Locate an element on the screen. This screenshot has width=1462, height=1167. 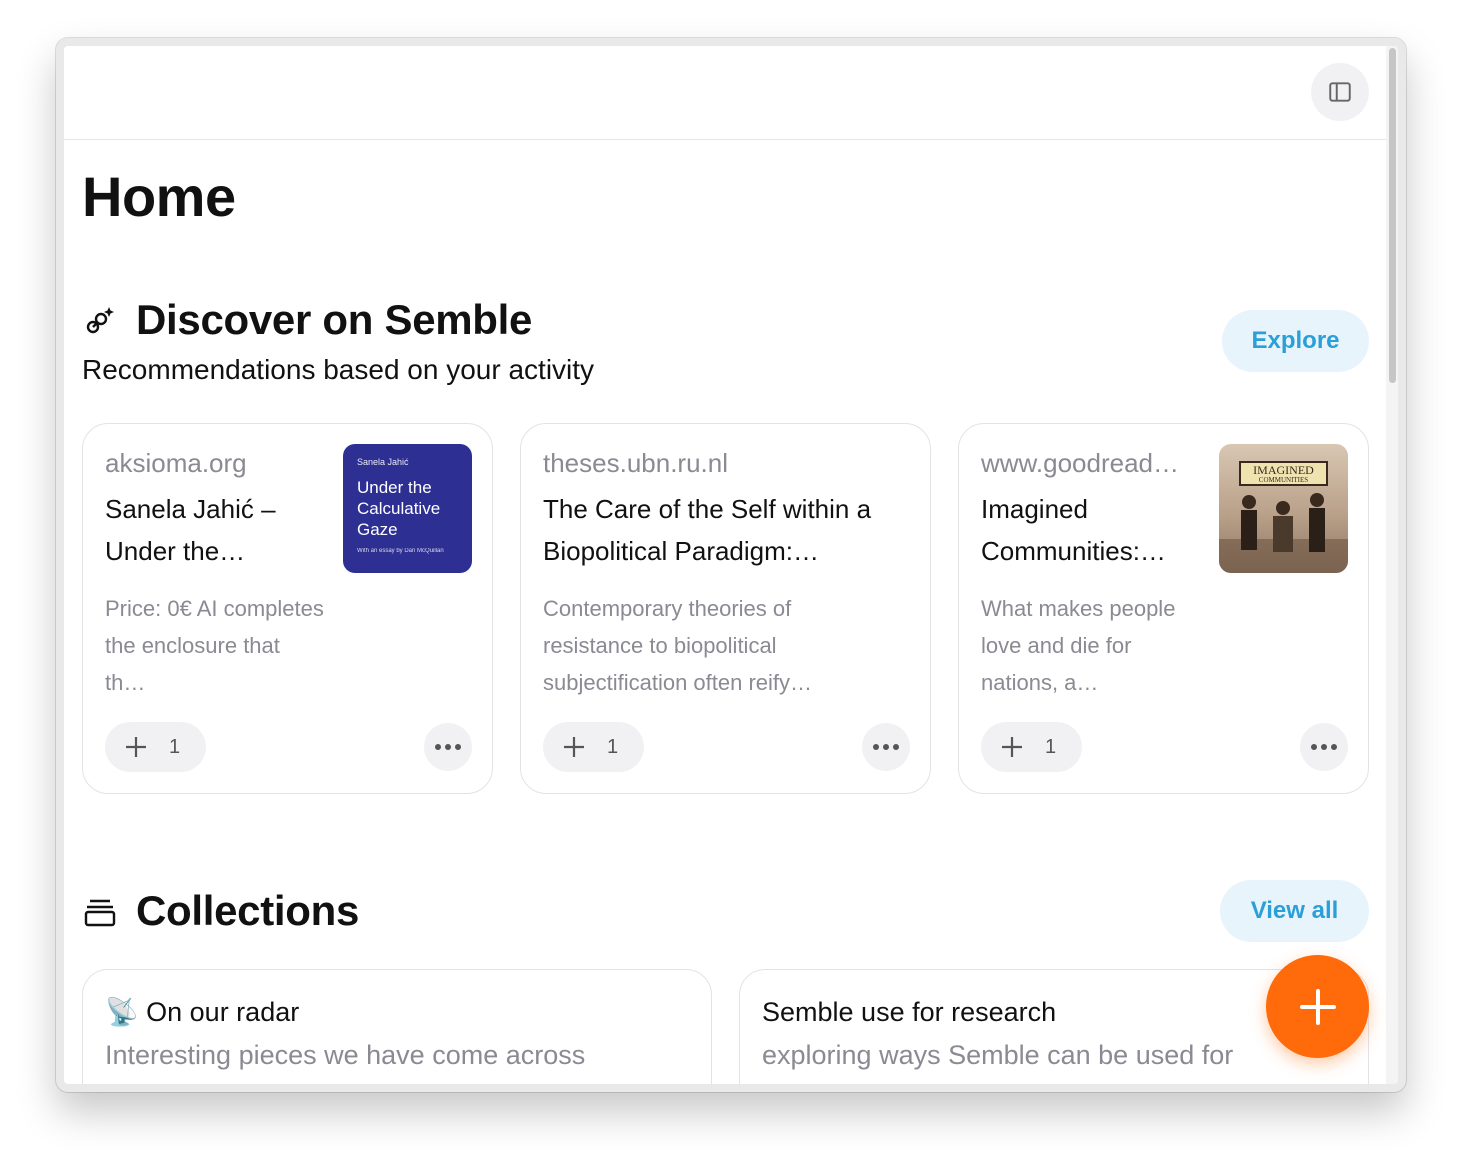
sidebar-panel-icon is located at coordinates (1340, 92).